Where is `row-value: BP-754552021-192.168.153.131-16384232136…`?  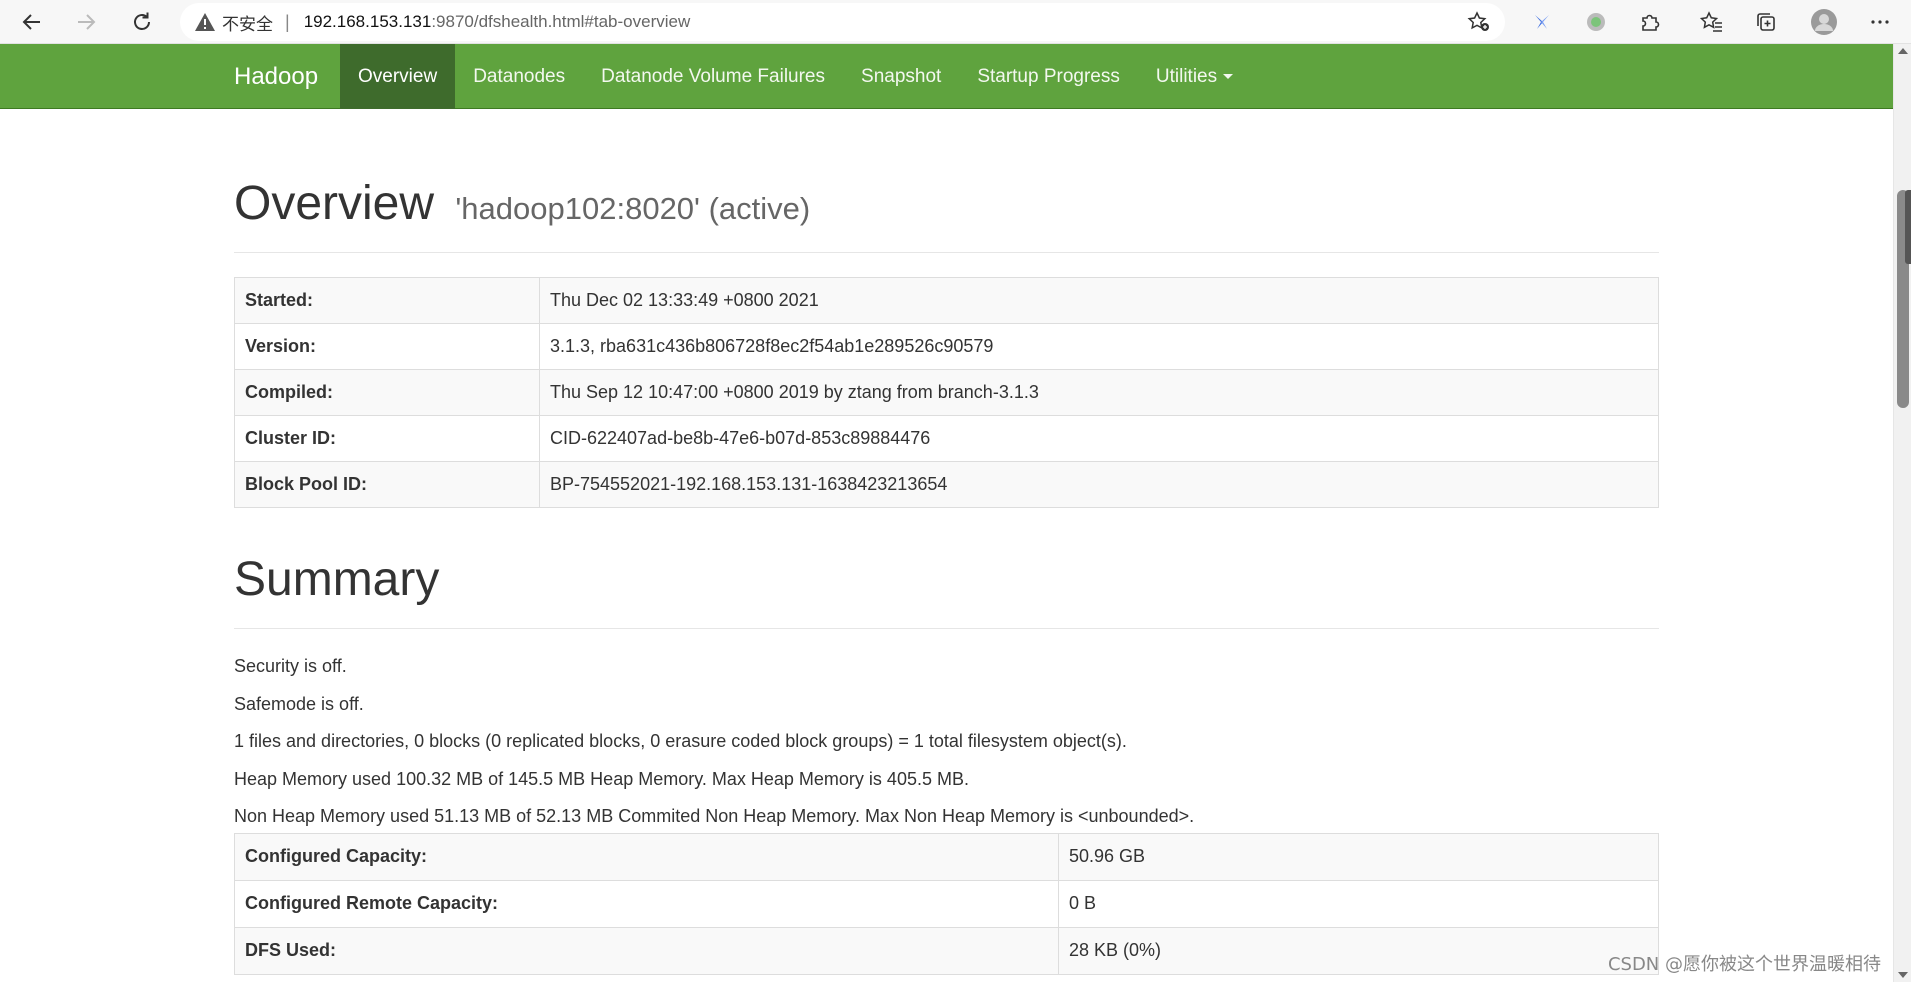
row-value: BP-754552021-192.168.153.131-16384232136… is located at coordinates (1099, 484).